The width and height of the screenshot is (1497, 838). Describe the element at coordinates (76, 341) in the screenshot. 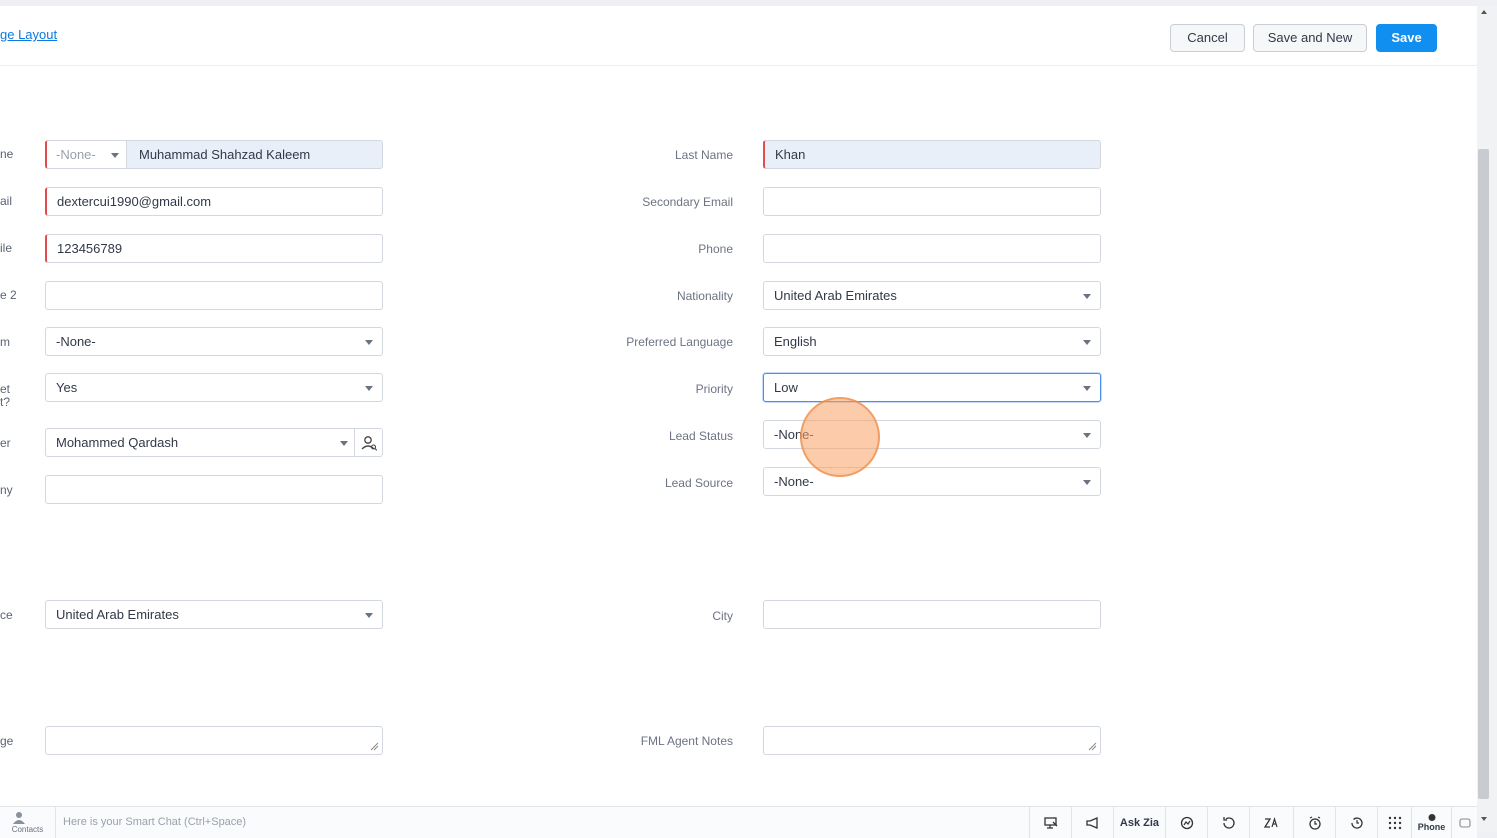

I see `from-select-value: -None-` at that location.